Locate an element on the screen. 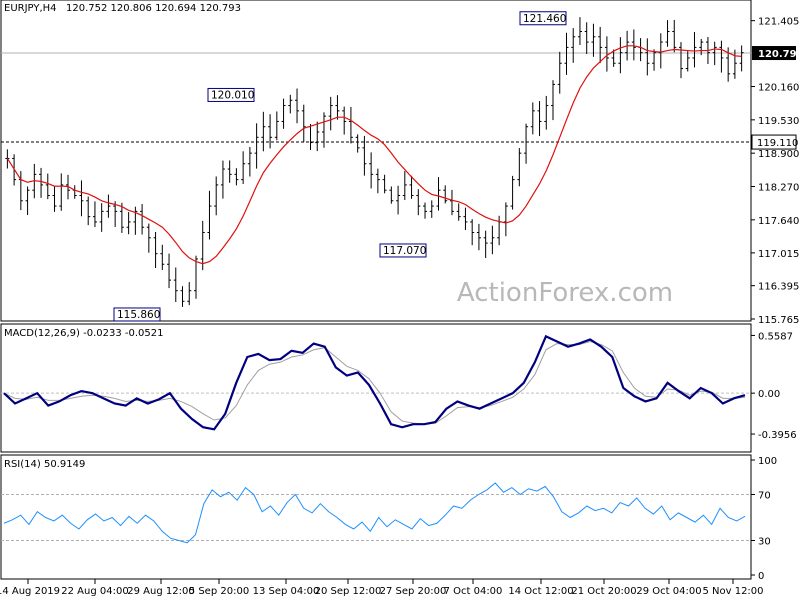 The width and height of the screenshot is (800, 600). price-callout-label: 115.860 is located at coordinates (138, 315).